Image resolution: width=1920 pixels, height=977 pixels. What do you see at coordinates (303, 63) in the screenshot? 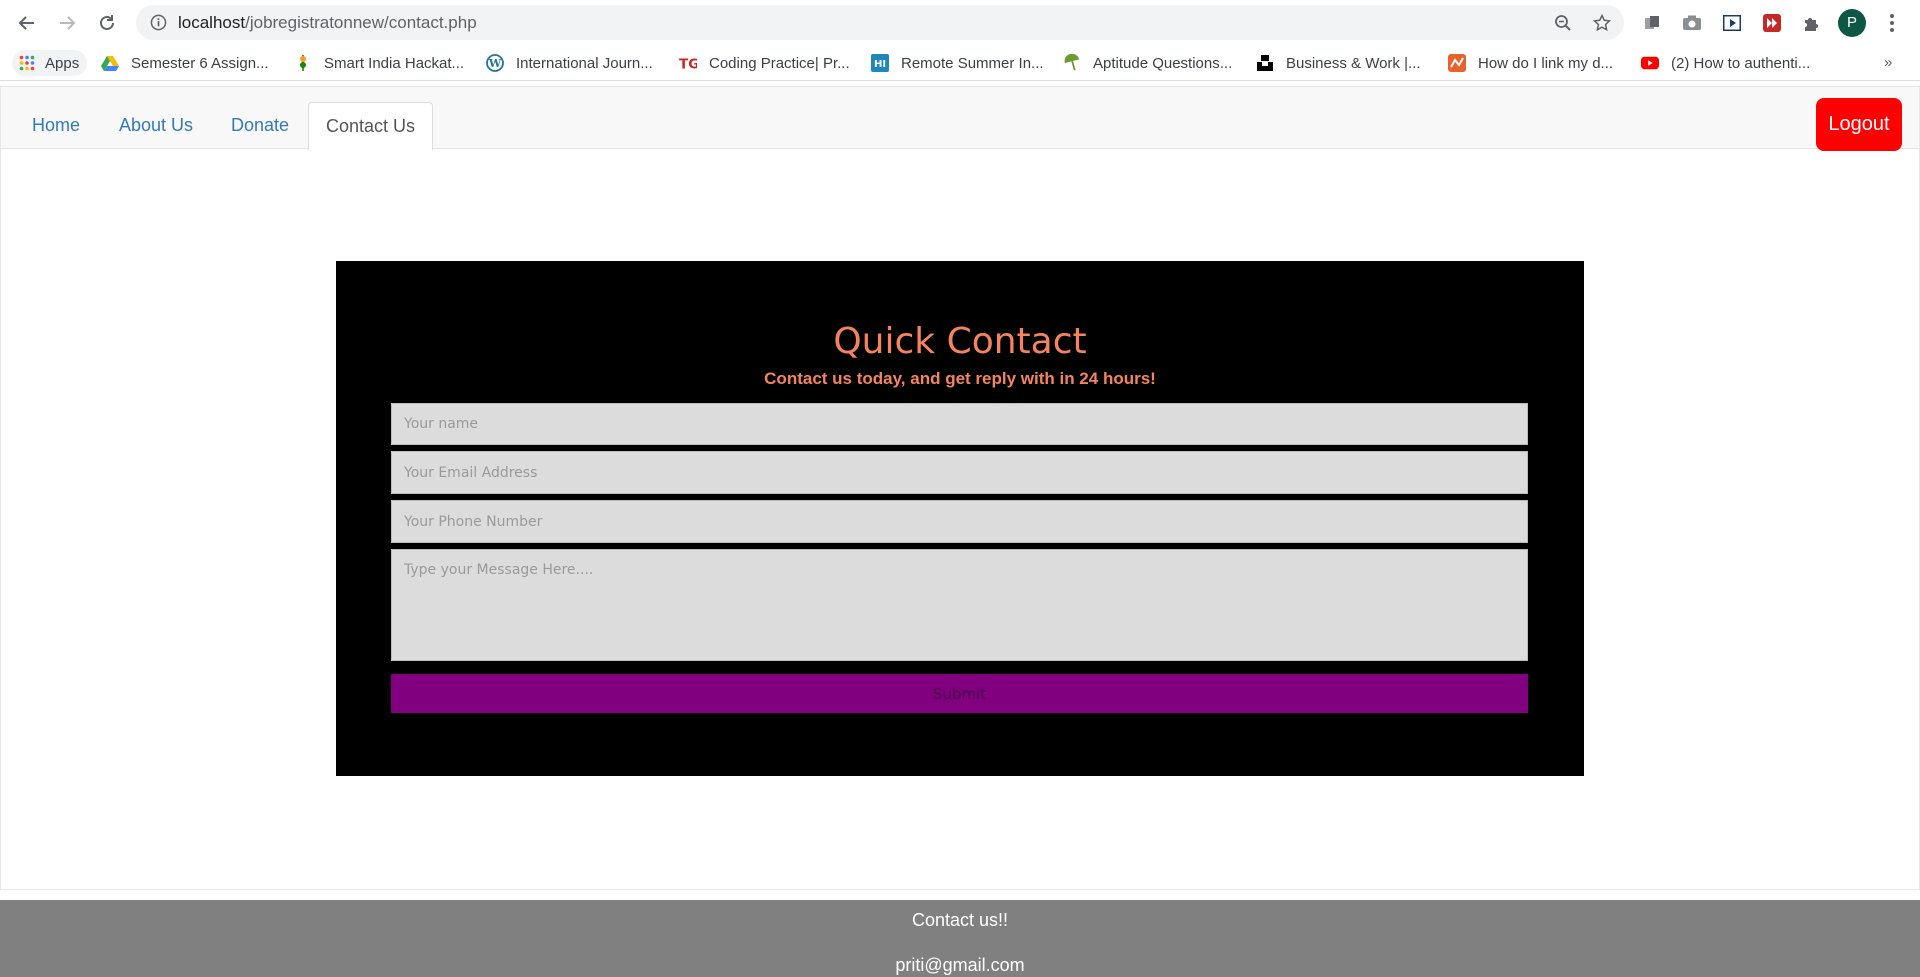
I see `sih-logo-icon` at bounding box center [303, 63].